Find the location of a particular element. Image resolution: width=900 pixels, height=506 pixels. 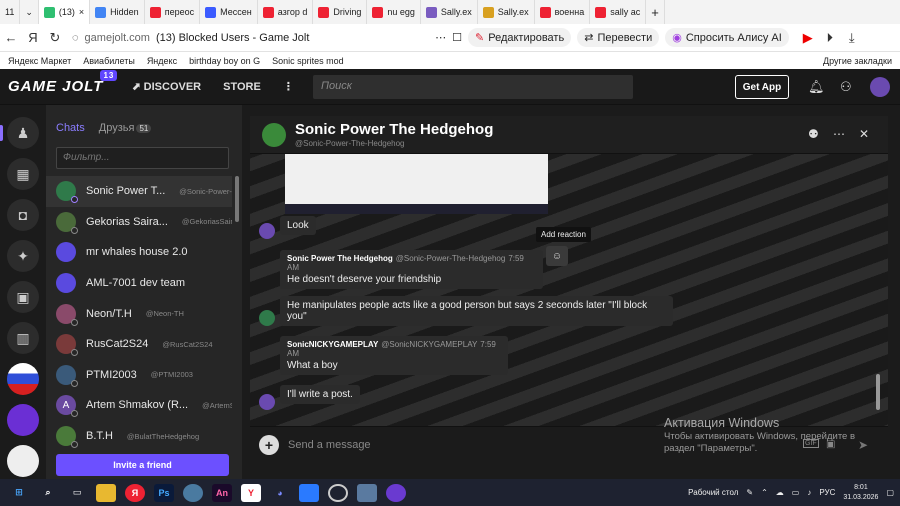

yandex-home-icon: Я is located at coordinates (33, 37).